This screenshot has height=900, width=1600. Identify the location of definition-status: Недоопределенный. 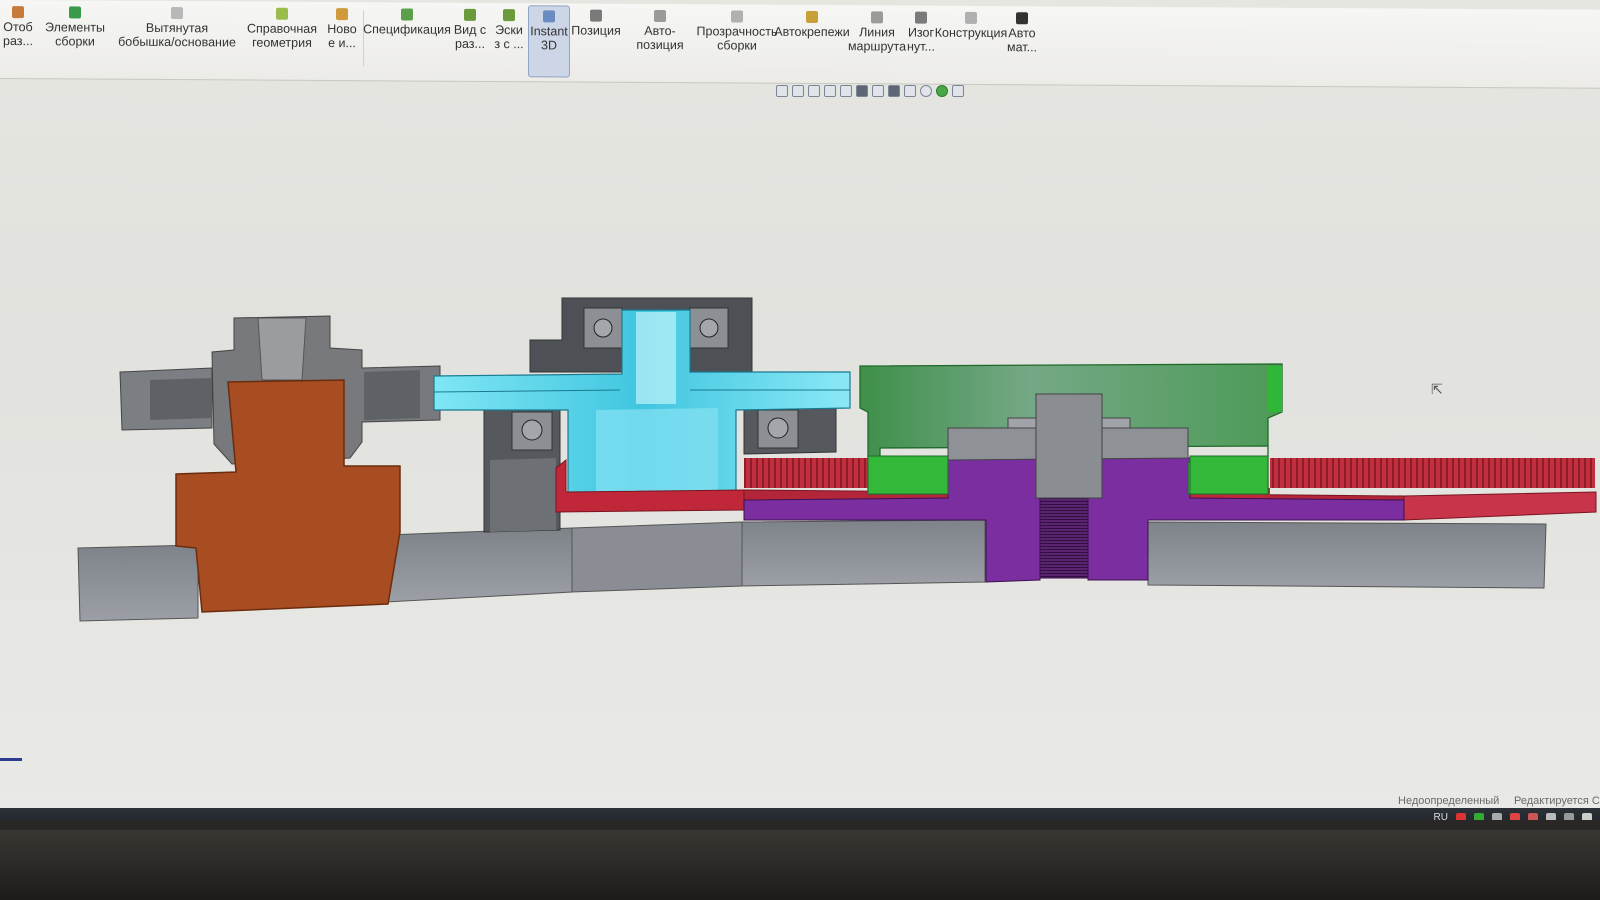
(1449, 801).